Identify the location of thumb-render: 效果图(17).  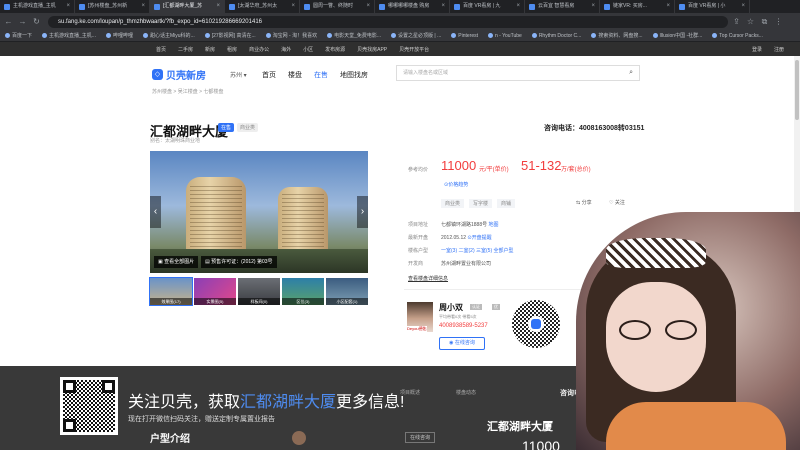
(171, 291).